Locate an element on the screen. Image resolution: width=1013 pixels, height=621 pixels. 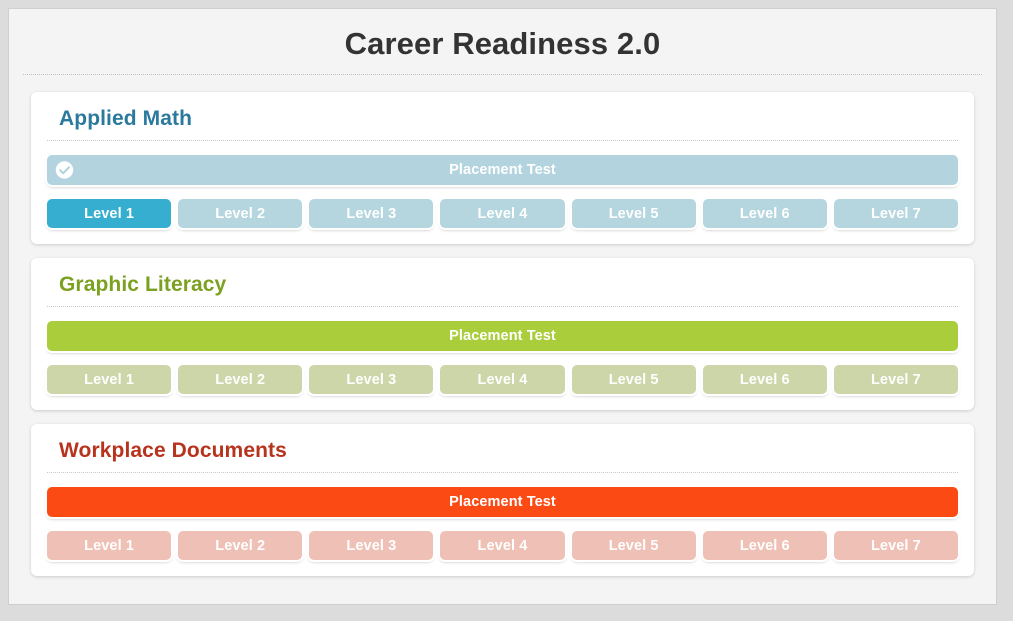
level-button-workplace-documents-1: Level 1 is located at coordinates (109, 545).